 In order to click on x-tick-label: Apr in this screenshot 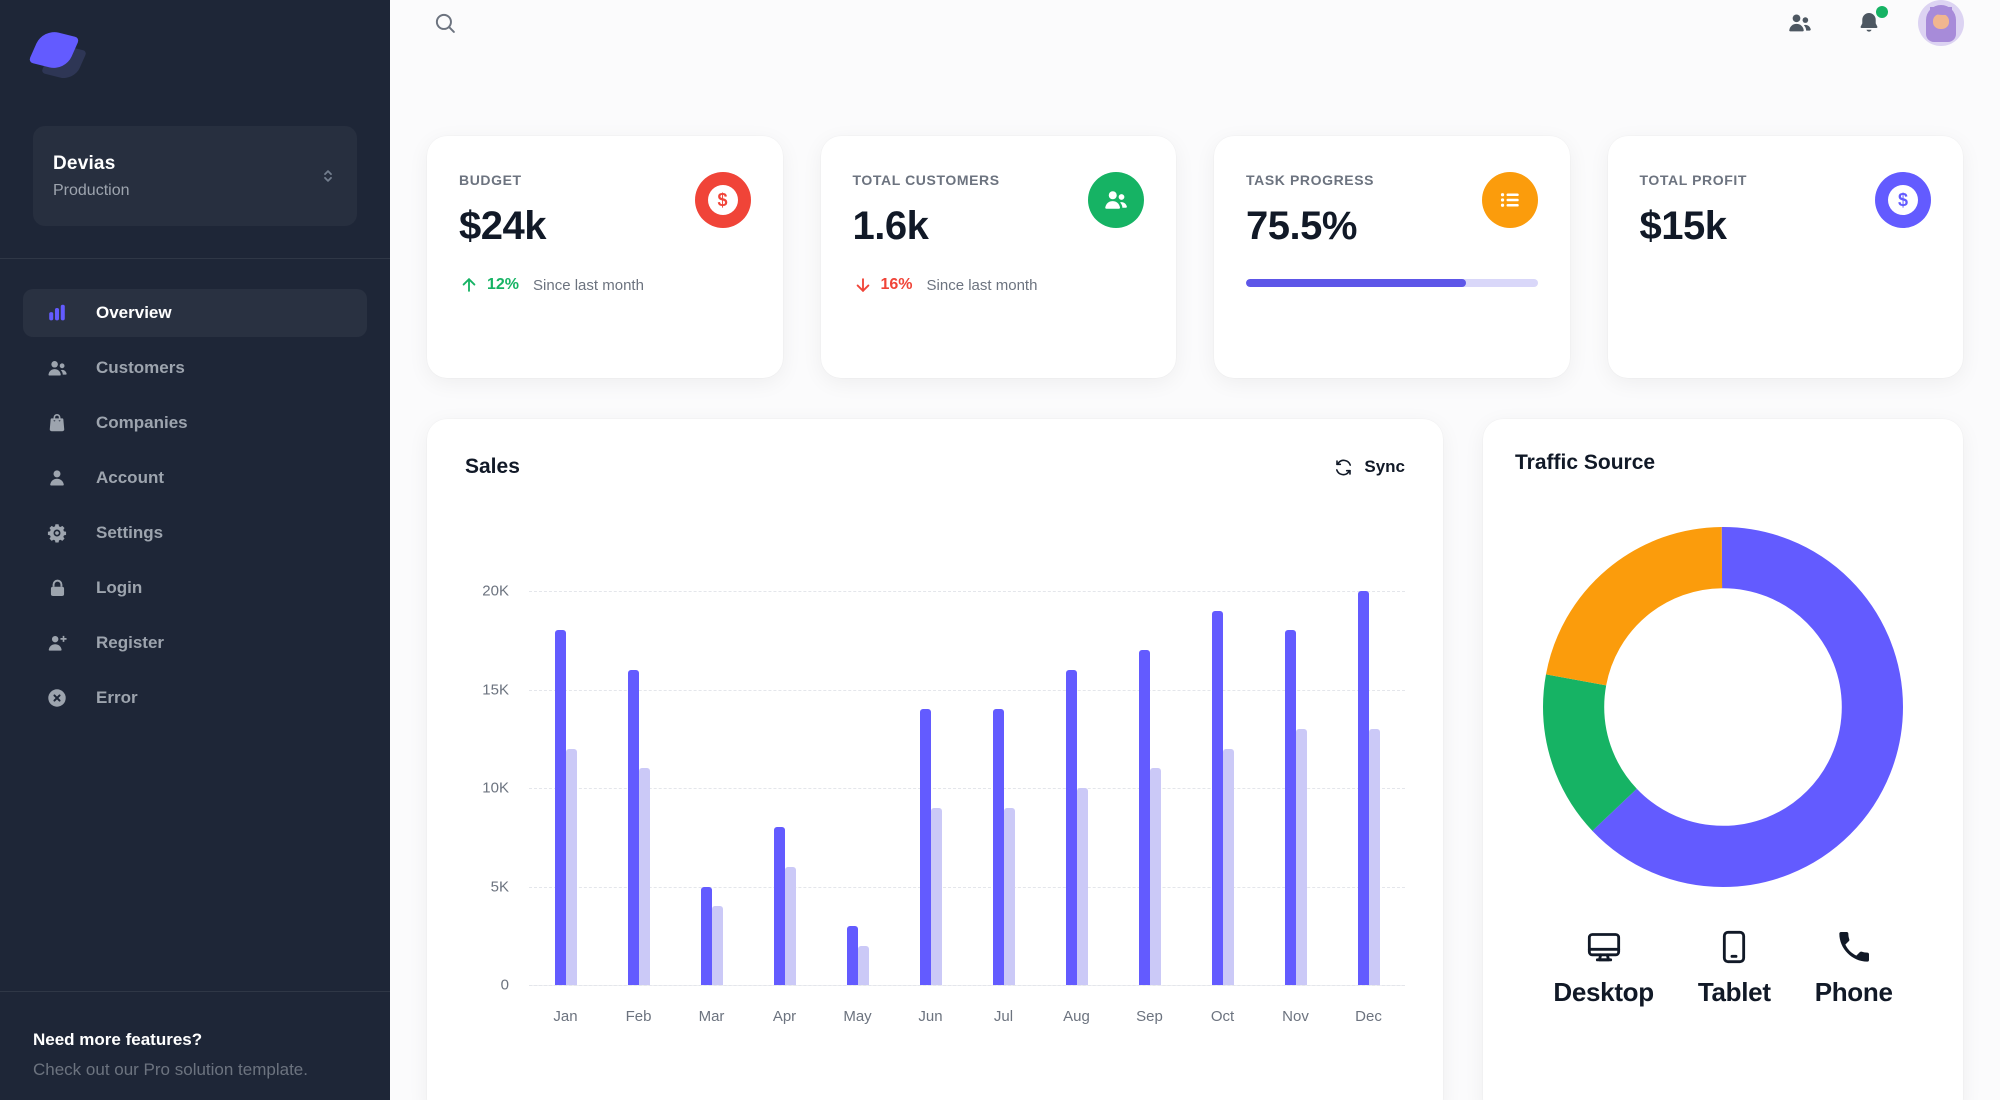, I will do `click(784, 1016)`.